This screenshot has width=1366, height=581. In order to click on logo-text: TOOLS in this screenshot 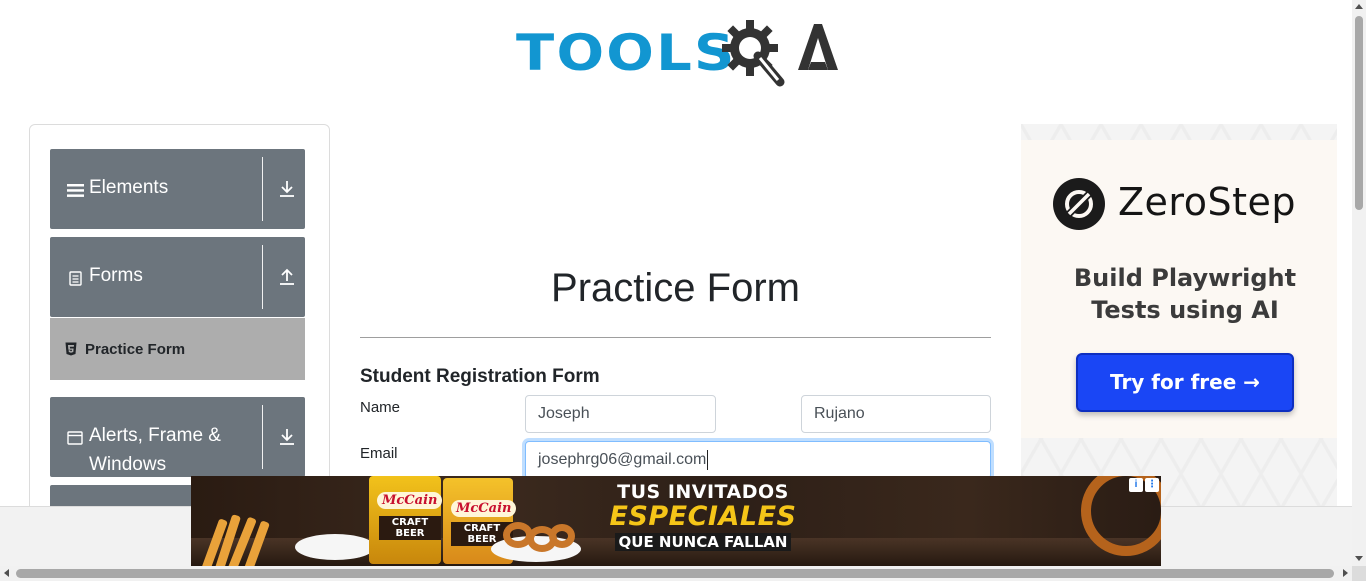, I will do `click(626, 53)`.